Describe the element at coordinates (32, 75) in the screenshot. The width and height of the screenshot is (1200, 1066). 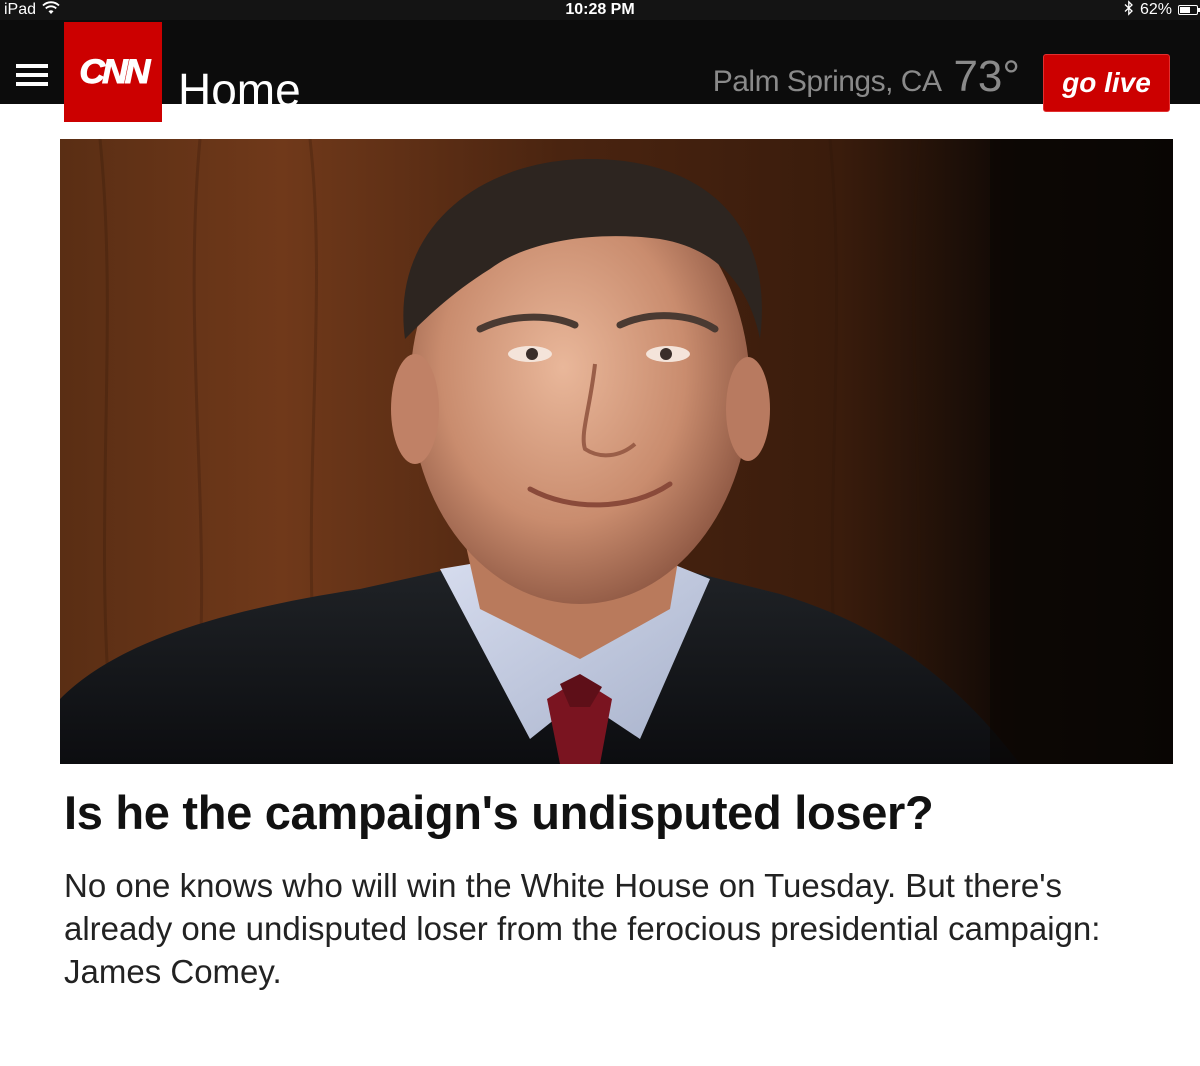
I see `hamburger-menu-icon` at that location.